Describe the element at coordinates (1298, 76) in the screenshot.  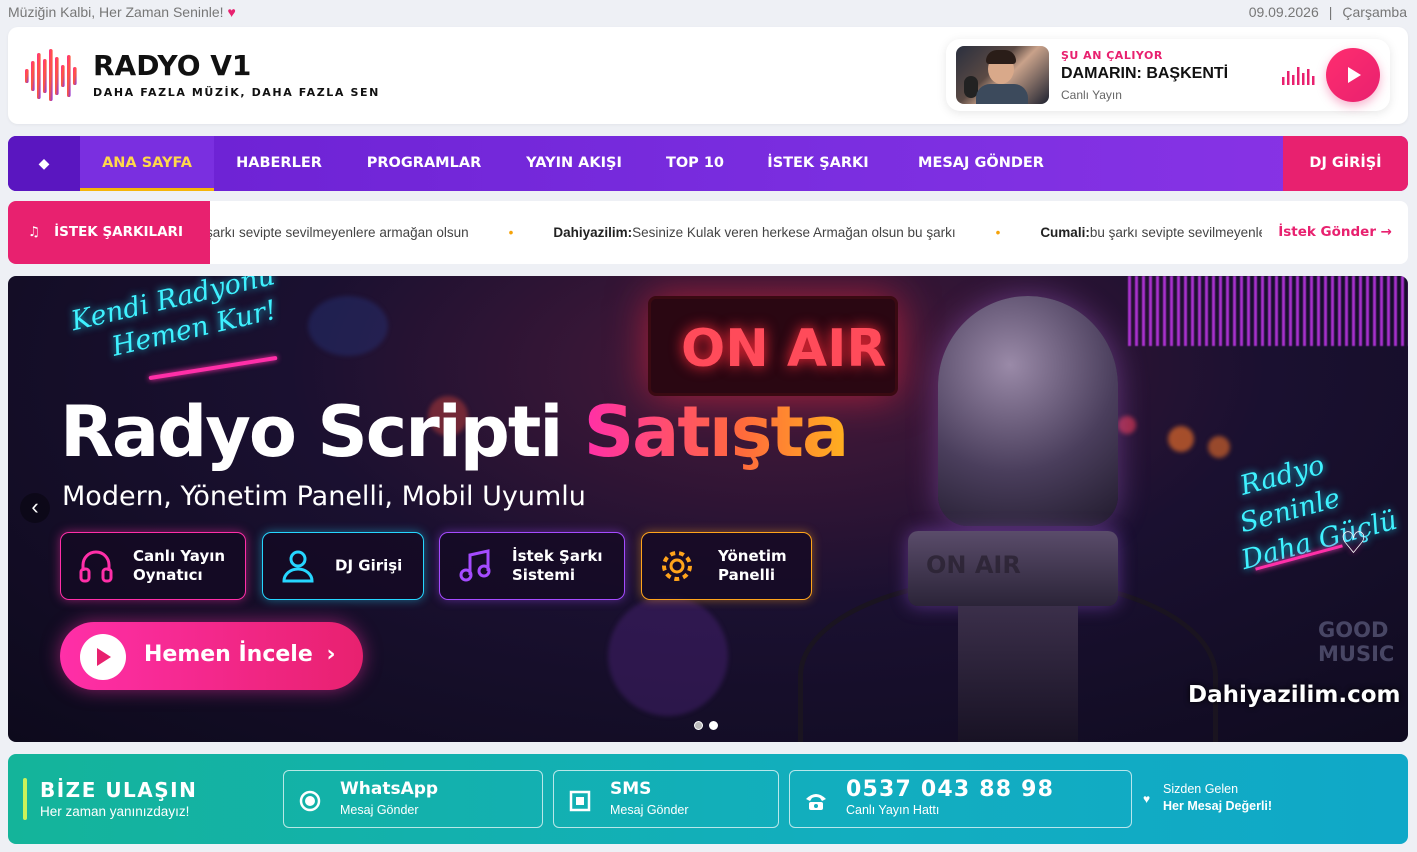
I see `equalizer-icon` at that location.